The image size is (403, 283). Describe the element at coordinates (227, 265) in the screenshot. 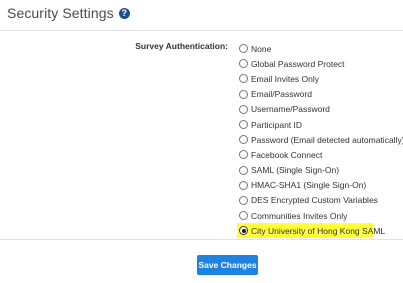

I see `save-changes-button: Save Changes` at that location.